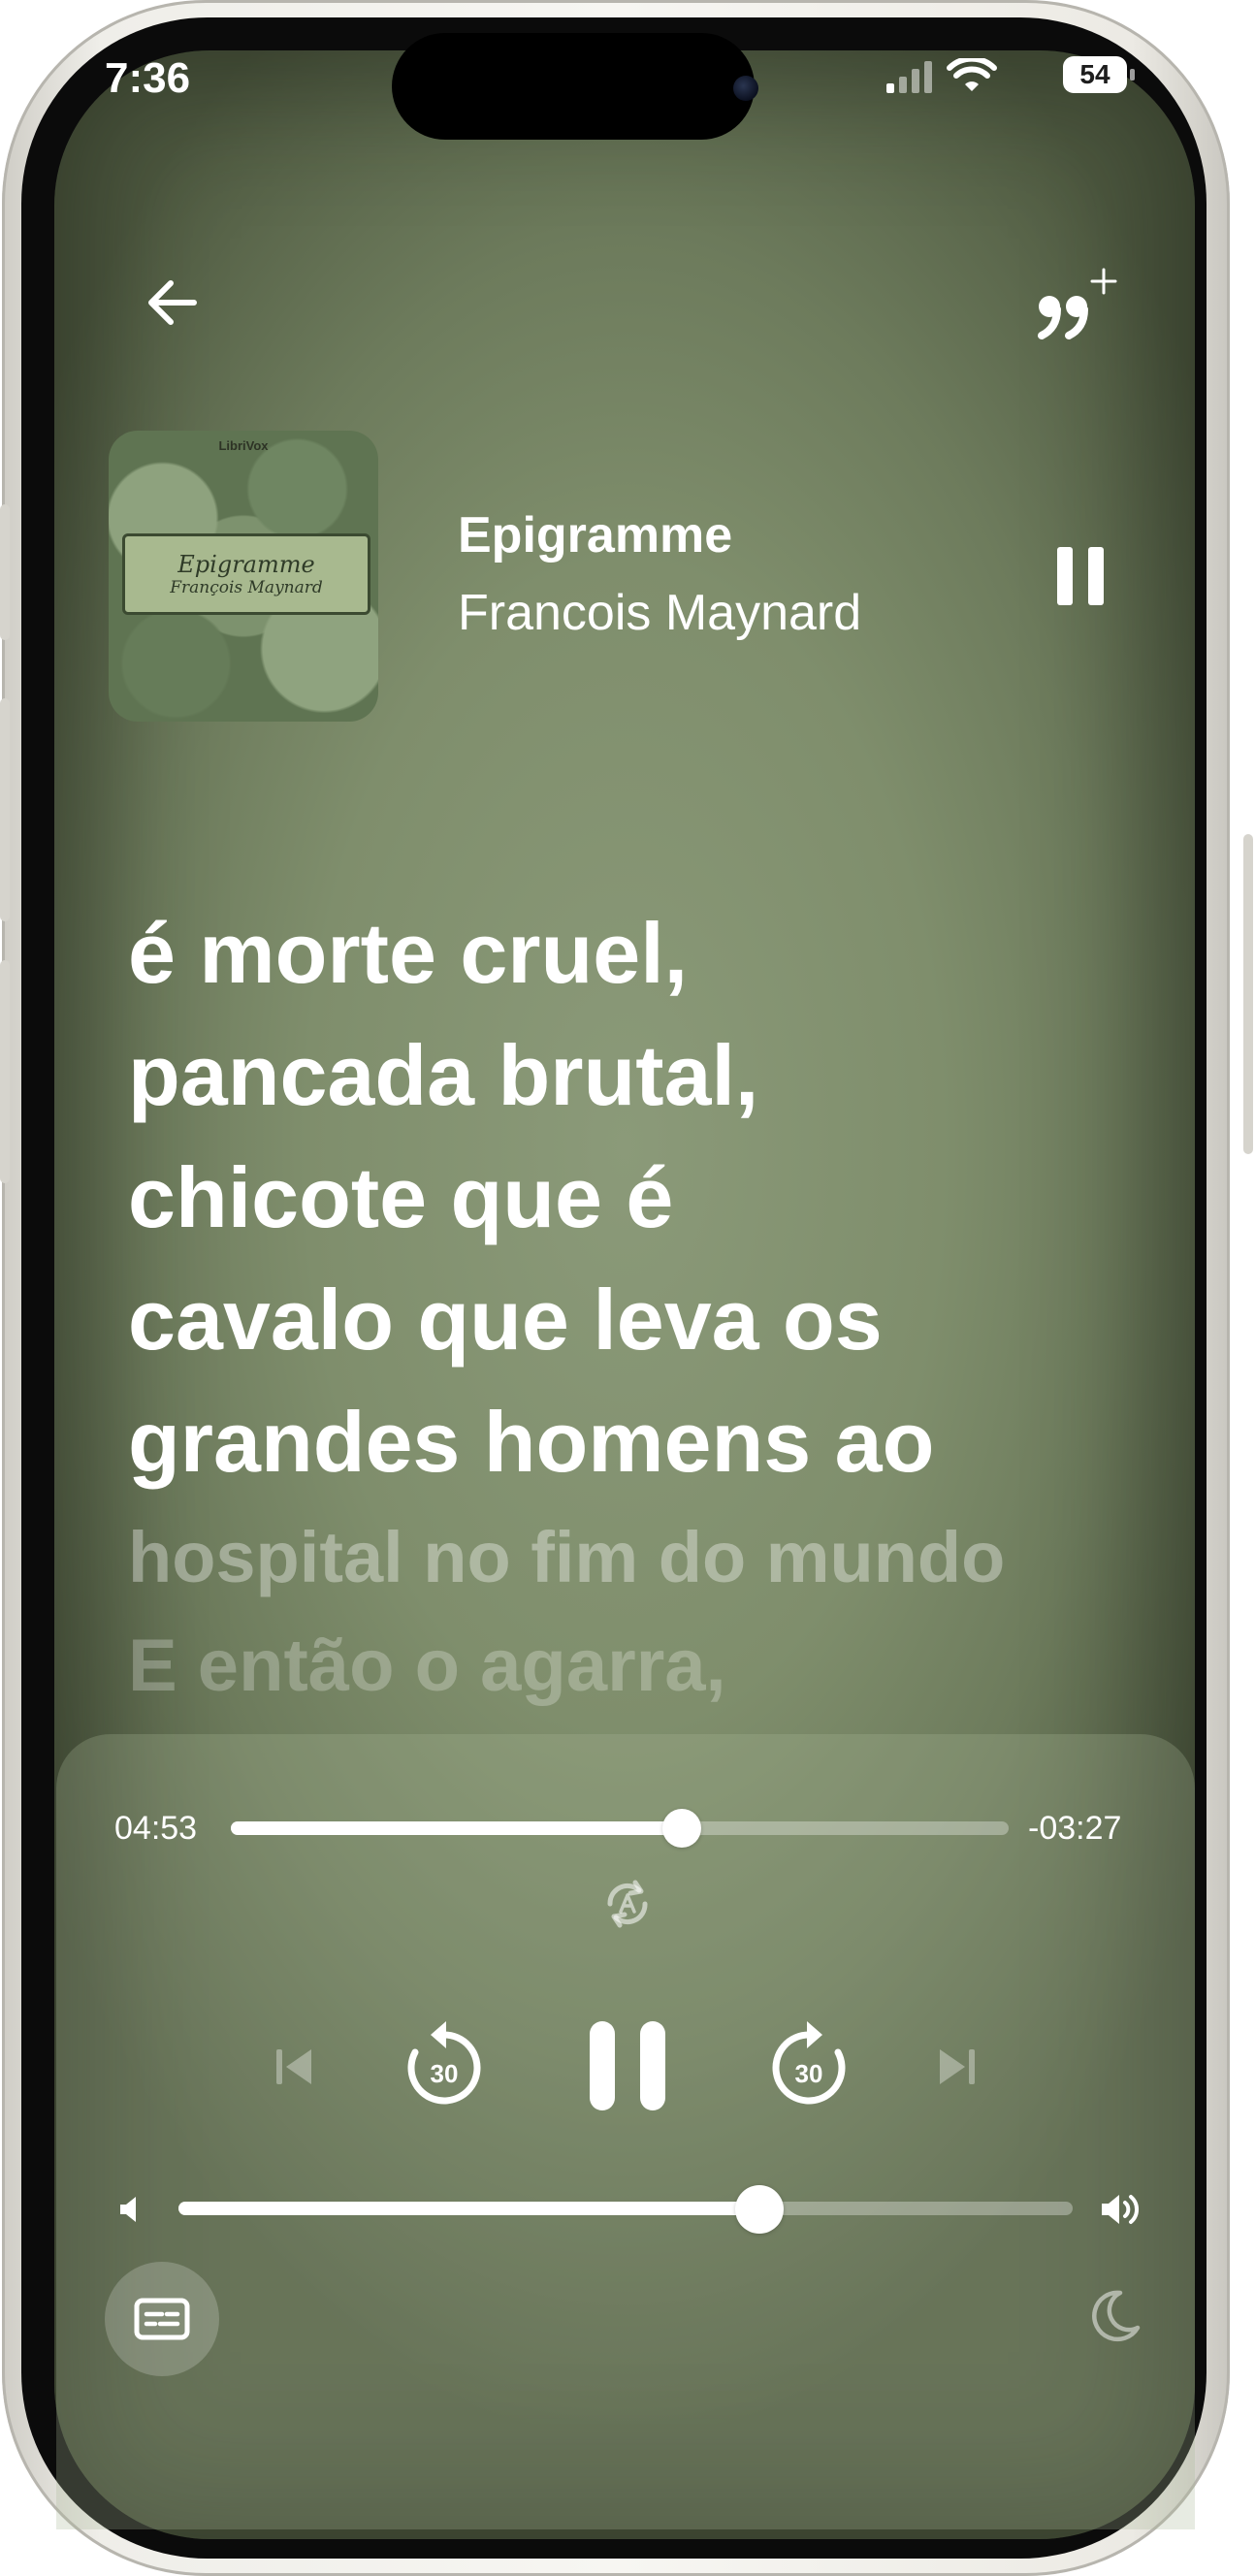 The width and height of the screenshot is (1255, 2576). What do you see at coordinates (408, 953) in the screenshot?
I see `lyric-line: é morte cruel,` at bounding box center [408, 953].